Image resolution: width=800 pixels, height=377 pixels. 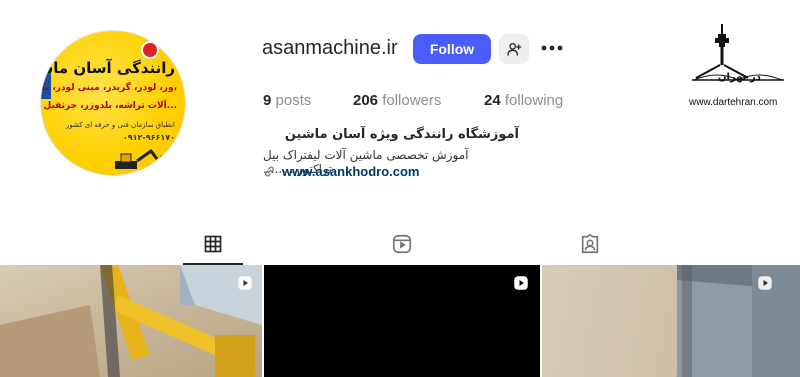 What do you see at coordinates (120, 125) in the screenshot?
I see `avatar-line-4: انطباق سازمان فنی و حرفه ای کشور` at bounding box center [120, 125].